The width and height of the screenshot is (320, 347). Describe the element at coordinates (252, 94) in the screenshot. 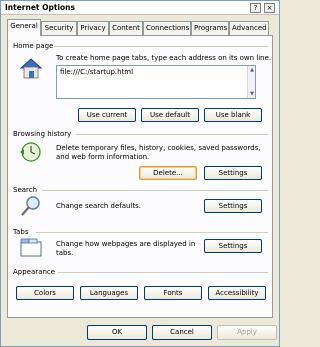

I see `scroll-down-arrow-icon: ▼` at that location.